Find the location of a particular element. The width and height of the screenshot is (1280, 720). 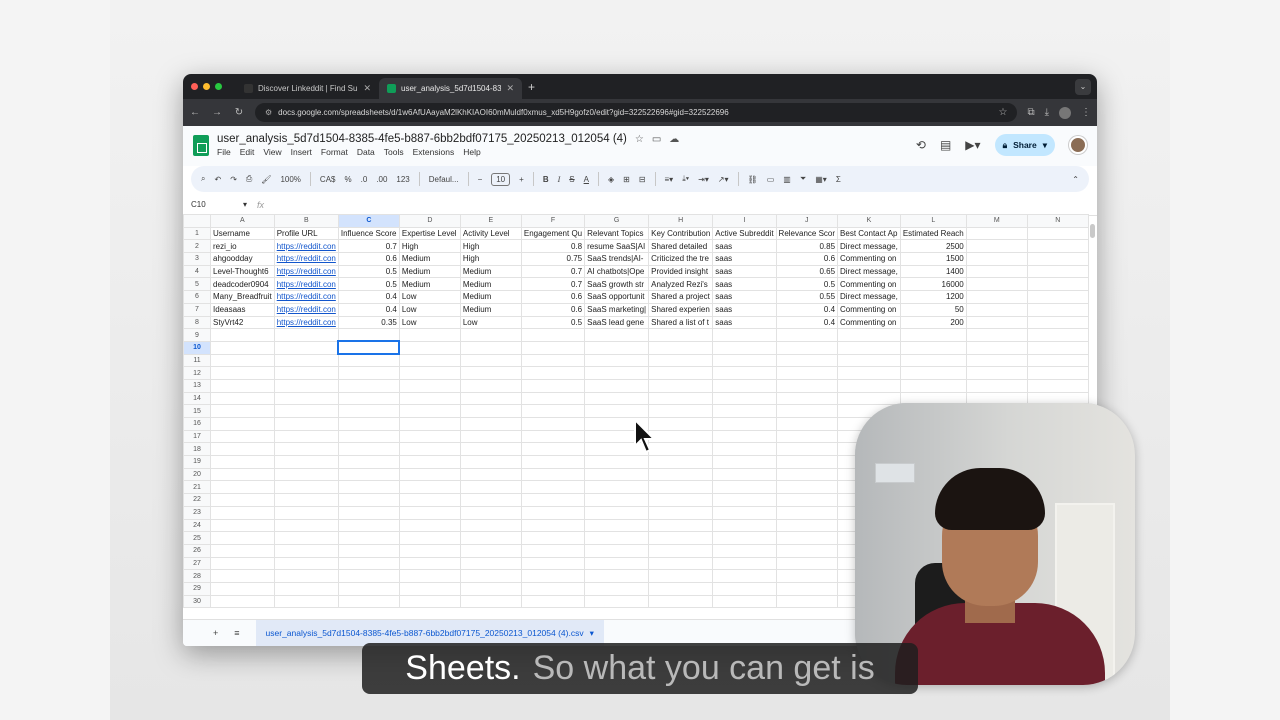

collapse-toolbar-icon: ⌃ is located at coordinates (1075, 179).